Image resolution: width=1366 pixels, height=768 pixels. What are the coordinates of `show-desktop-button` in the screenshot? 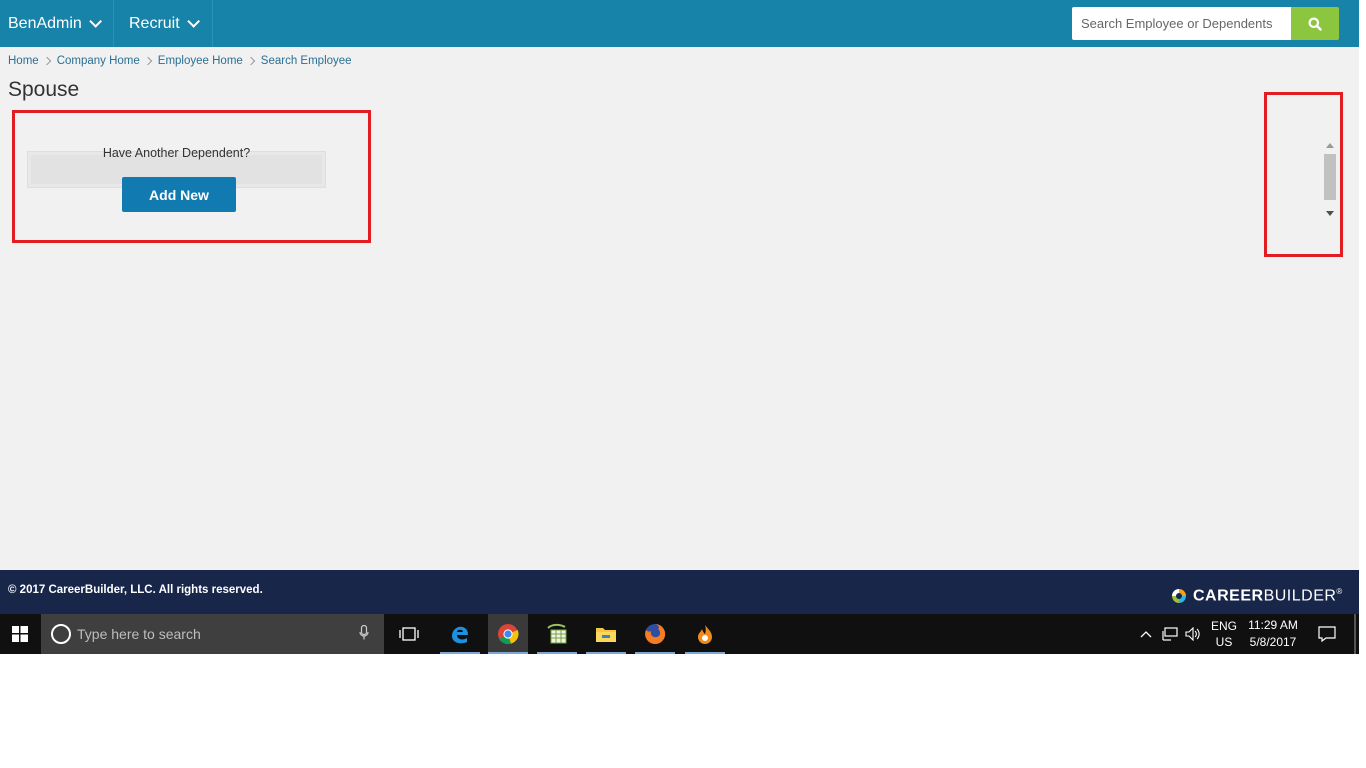 It's located at (1355, 634).